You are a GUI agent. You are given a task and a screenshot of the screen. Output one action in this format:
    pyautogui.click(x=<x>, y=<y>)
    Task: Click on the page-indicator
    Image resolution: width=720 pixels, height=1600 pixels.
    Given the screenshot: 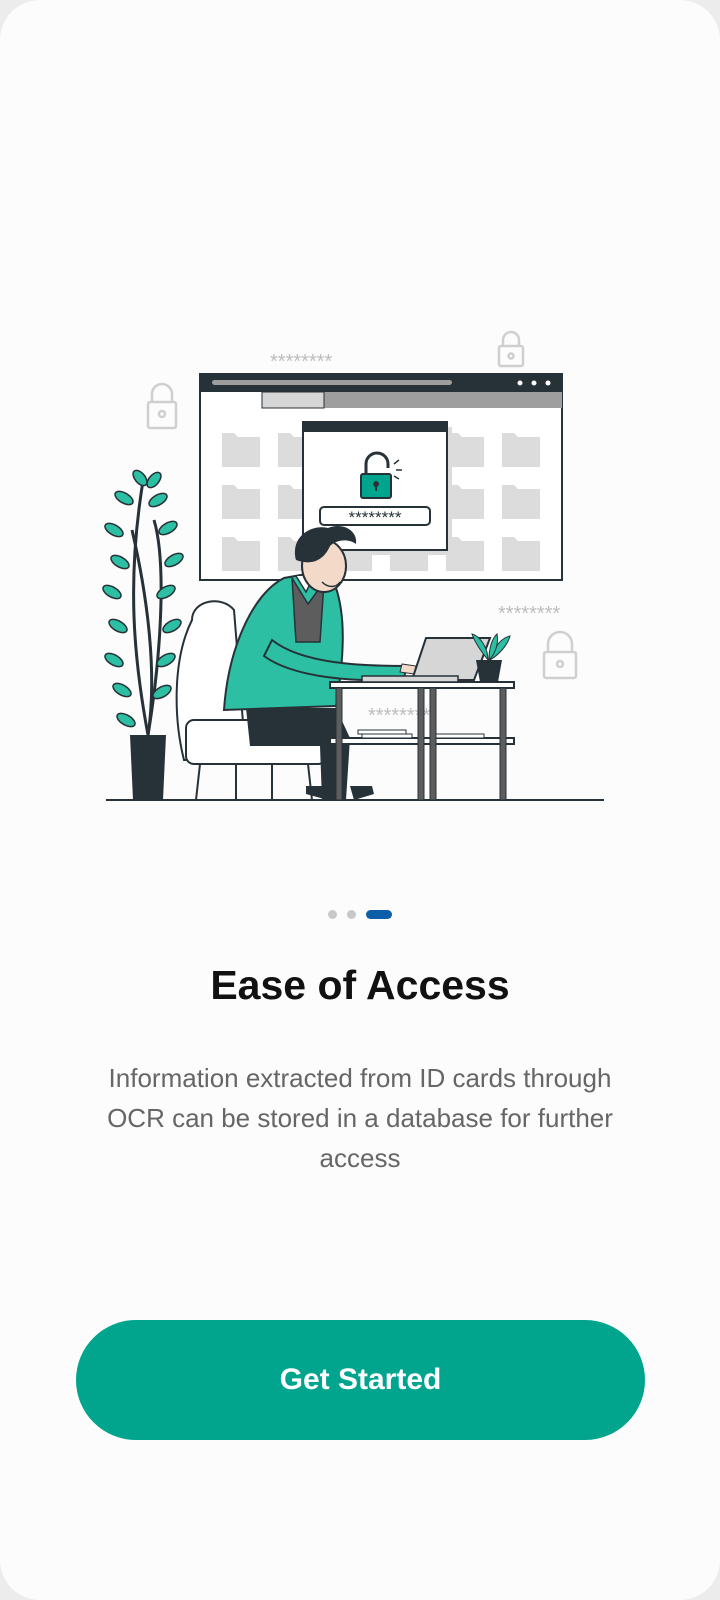 What is the action you would take?
    pyautogui.click(x=360, y=914)
    